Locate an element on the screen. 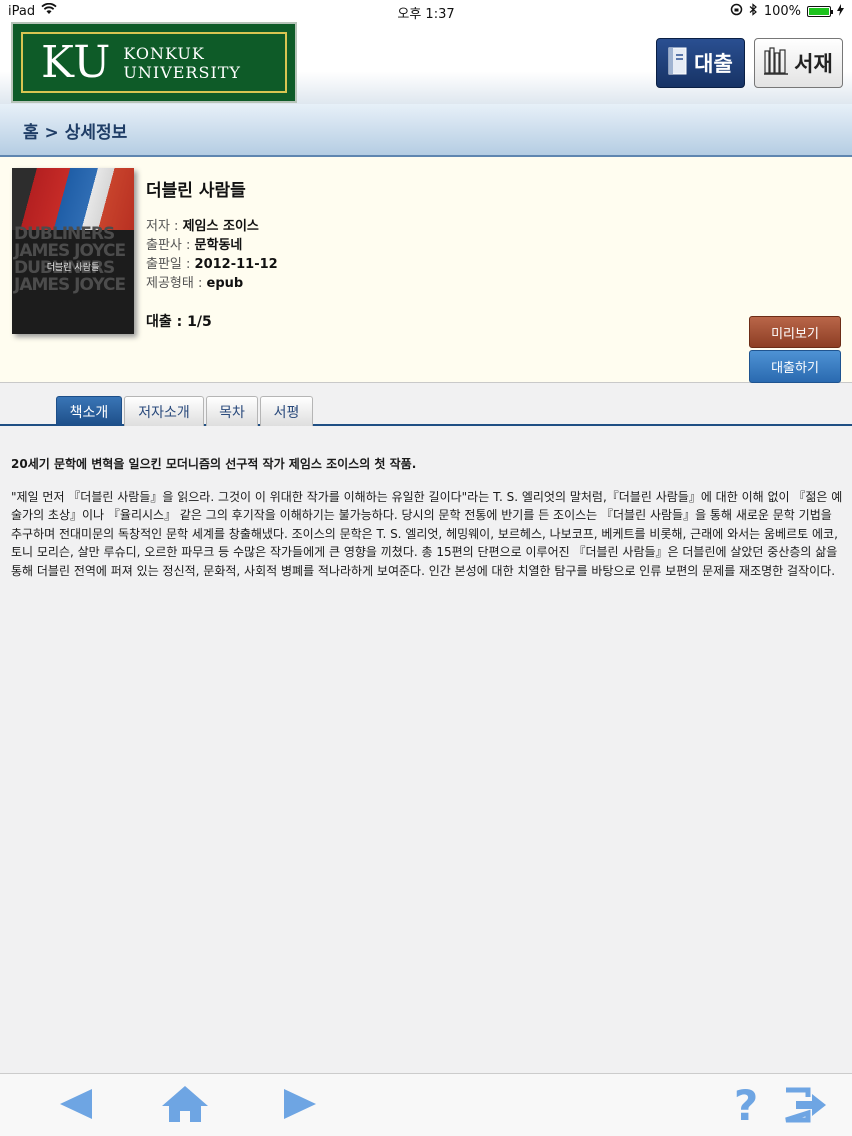 The height and width of the screenshot is (1136, 852). book-icon is located at coordinates (678, 63).